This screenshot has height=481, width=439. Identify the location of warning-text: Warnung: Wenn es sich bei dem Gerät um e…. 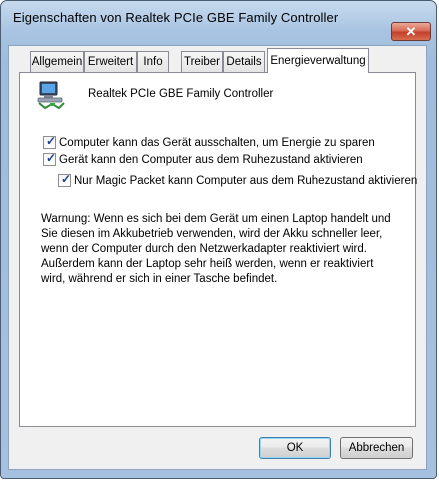
(216, 249).